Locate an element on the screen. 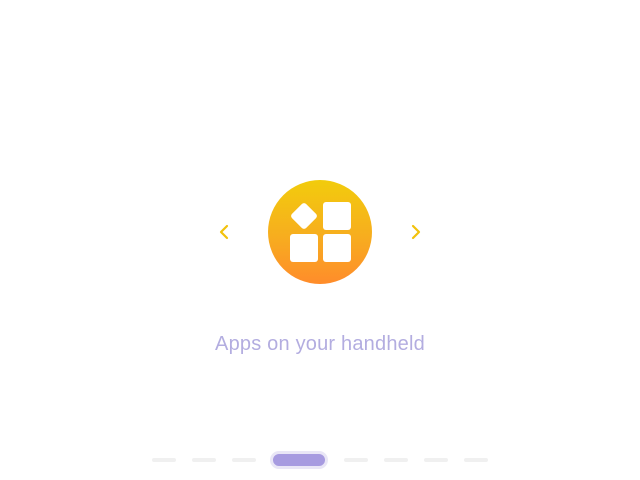 This screenshot has width=640, height=480. chevron-left-icon is located at coordinates (224, 232).